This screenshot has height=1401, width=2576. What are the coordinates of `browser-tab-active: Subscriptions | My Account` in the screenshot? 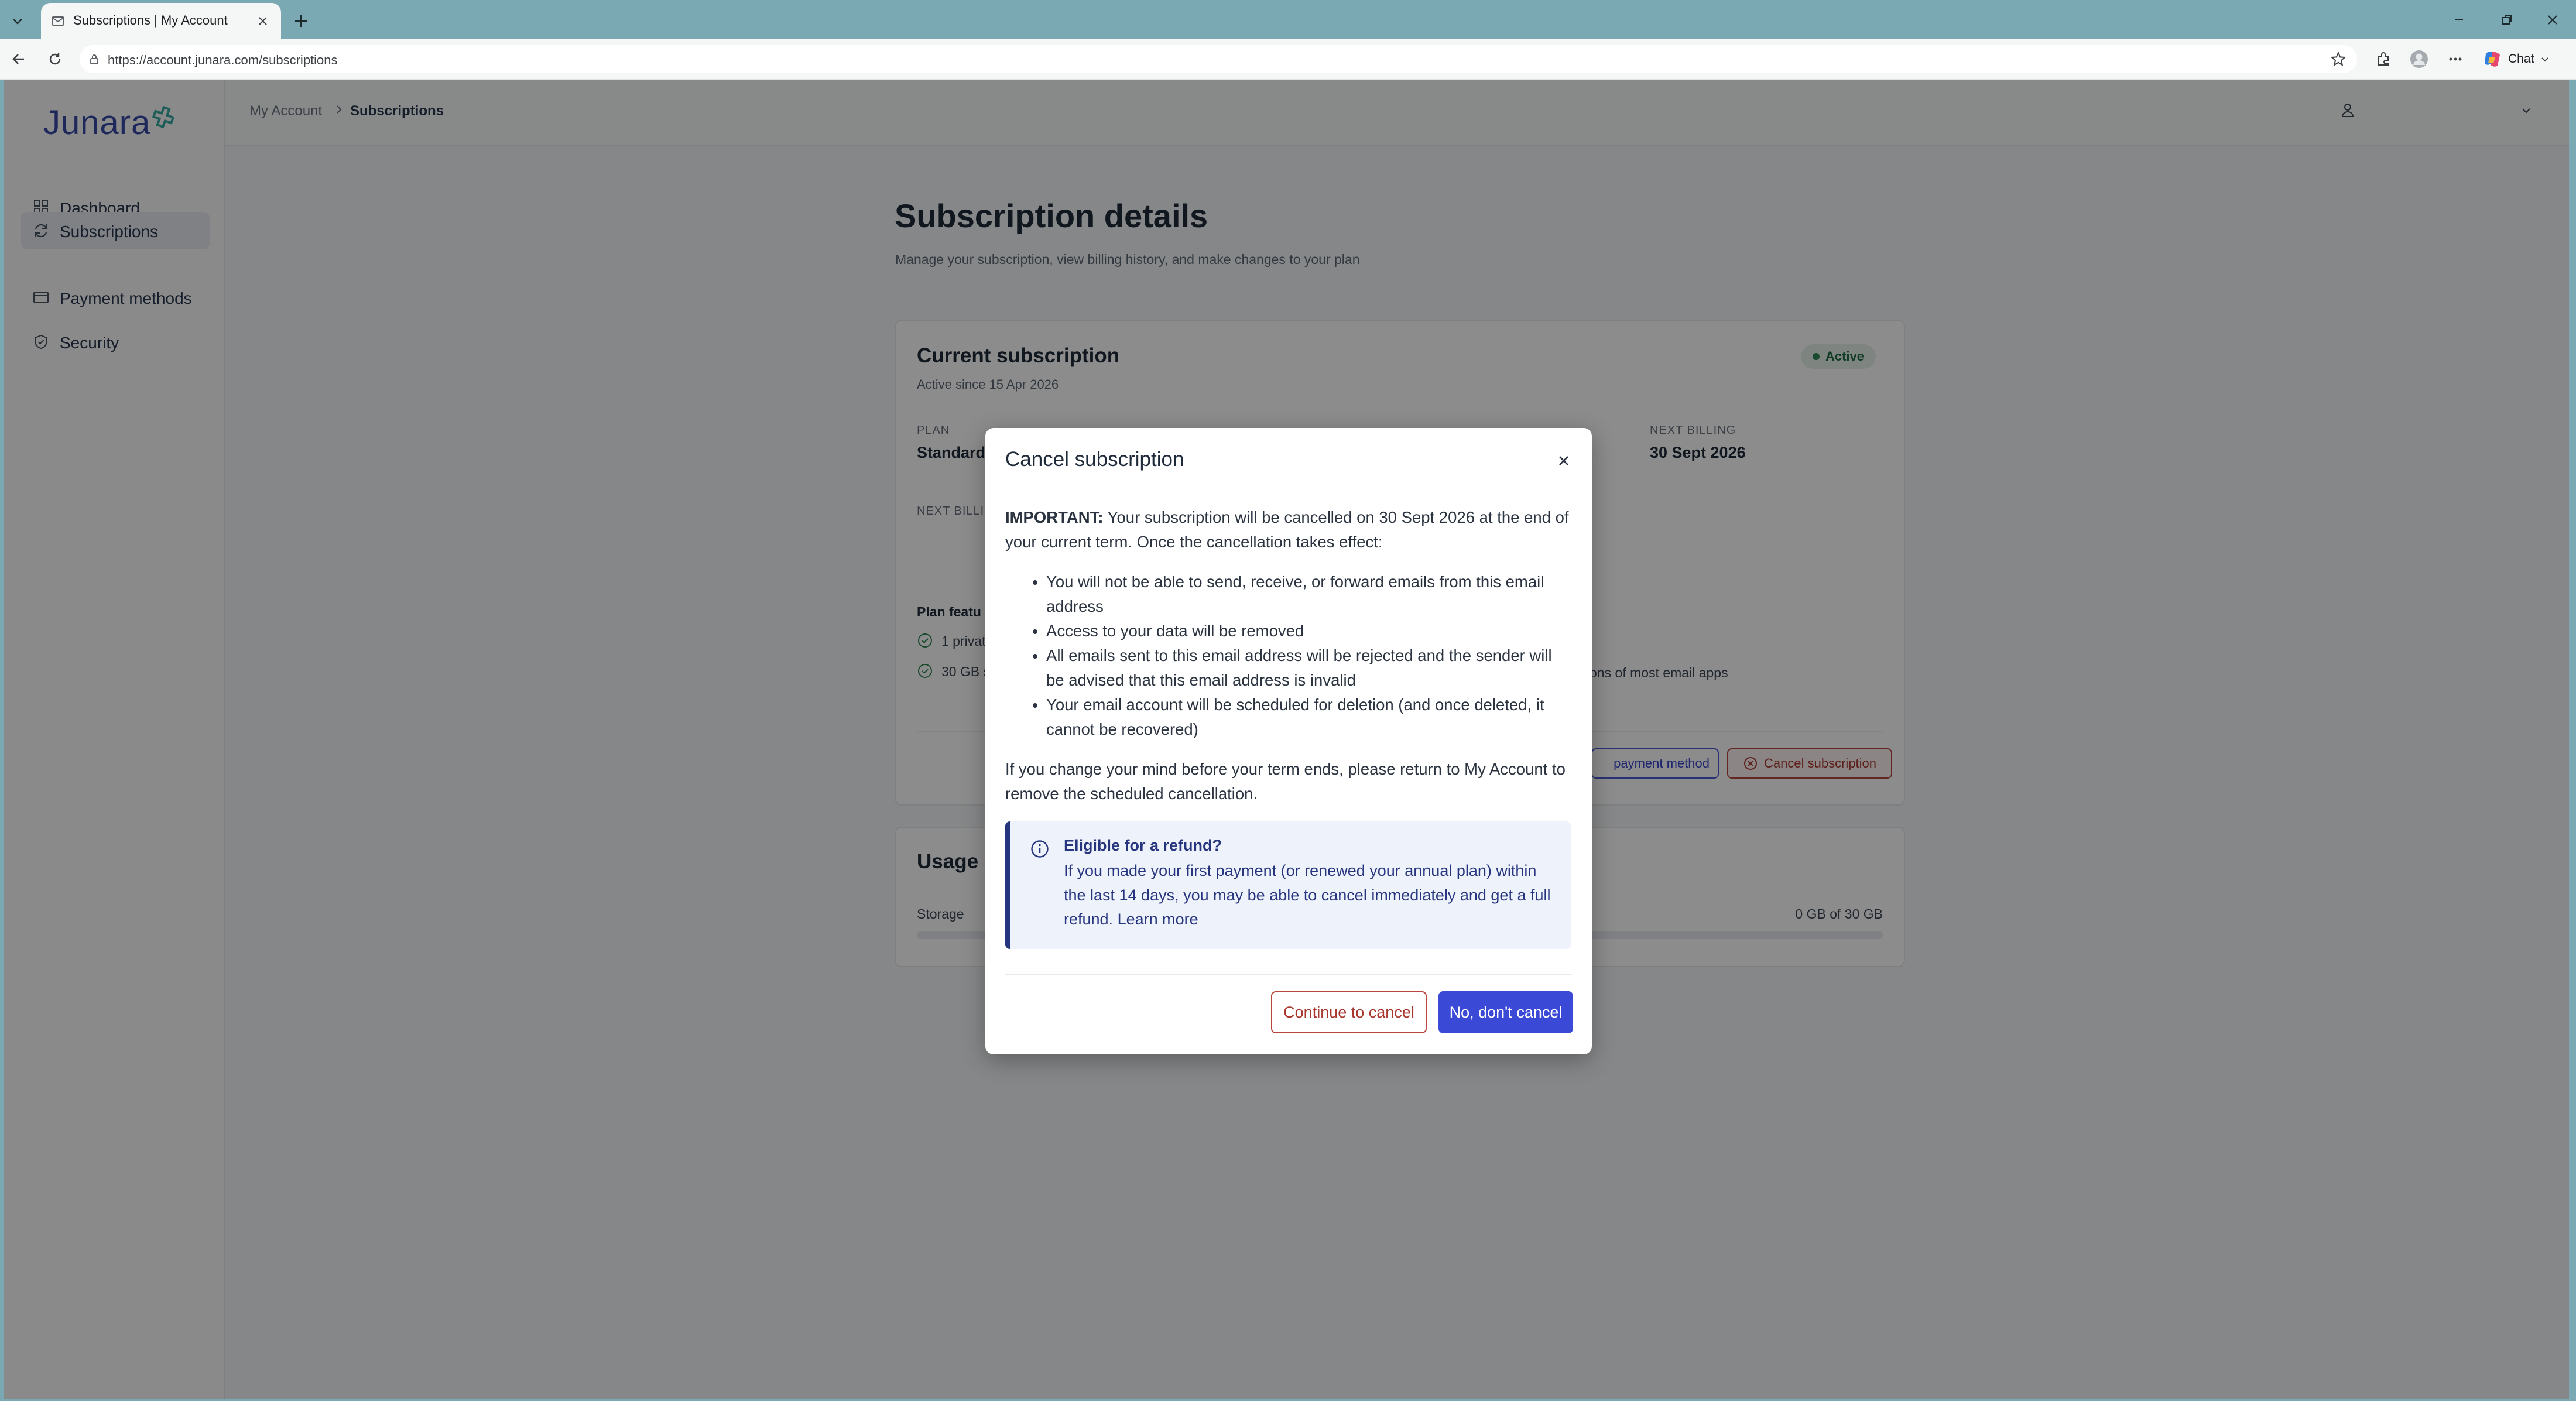 It's located at (161, 21).